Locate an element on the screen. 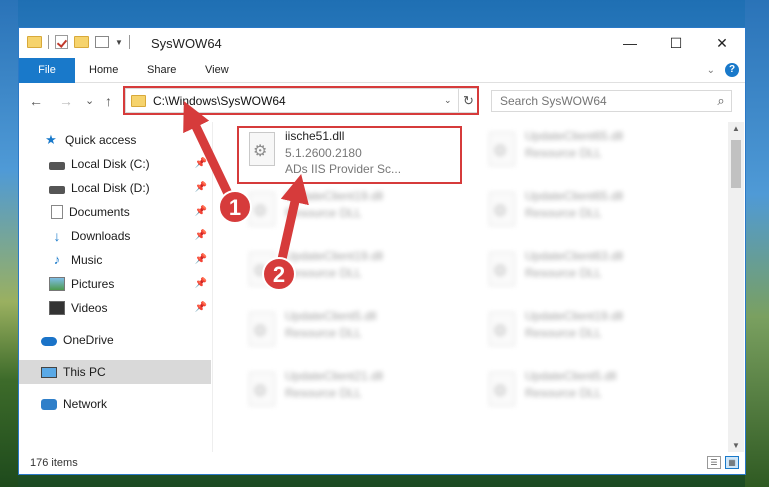  tab-home: Home is located at coordinates (103, 70).